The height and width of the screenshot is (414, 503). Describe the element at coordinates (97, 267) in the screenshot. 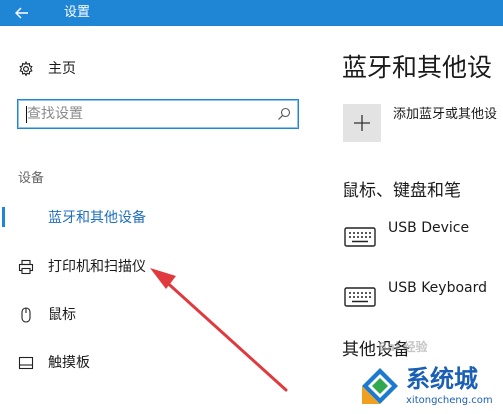

I see `sidebar-item-label: 打印机和扫描仪` at that location.